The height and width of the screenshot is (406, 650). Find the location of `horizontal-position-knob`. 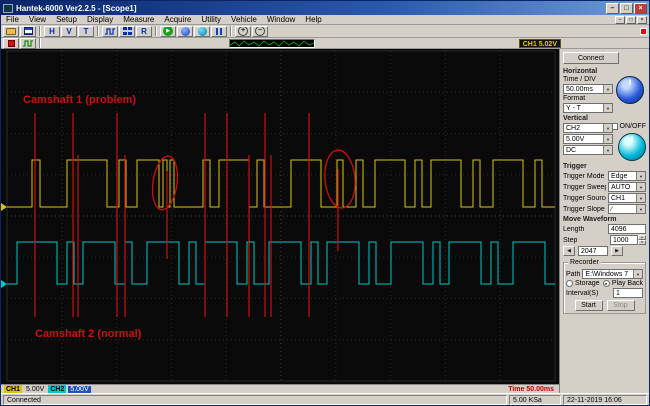

horizontal-position-knob is located at coordinates (630, 90).